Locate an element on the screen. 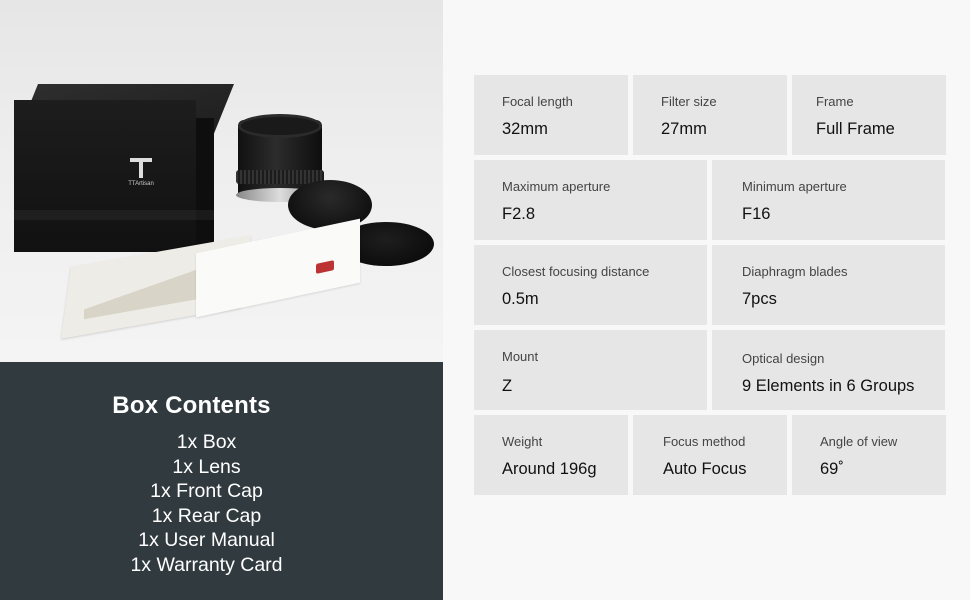 This screenshot has height=600, width=970. spec-label: Closest focusing distance is located at coordinates (576, 271).